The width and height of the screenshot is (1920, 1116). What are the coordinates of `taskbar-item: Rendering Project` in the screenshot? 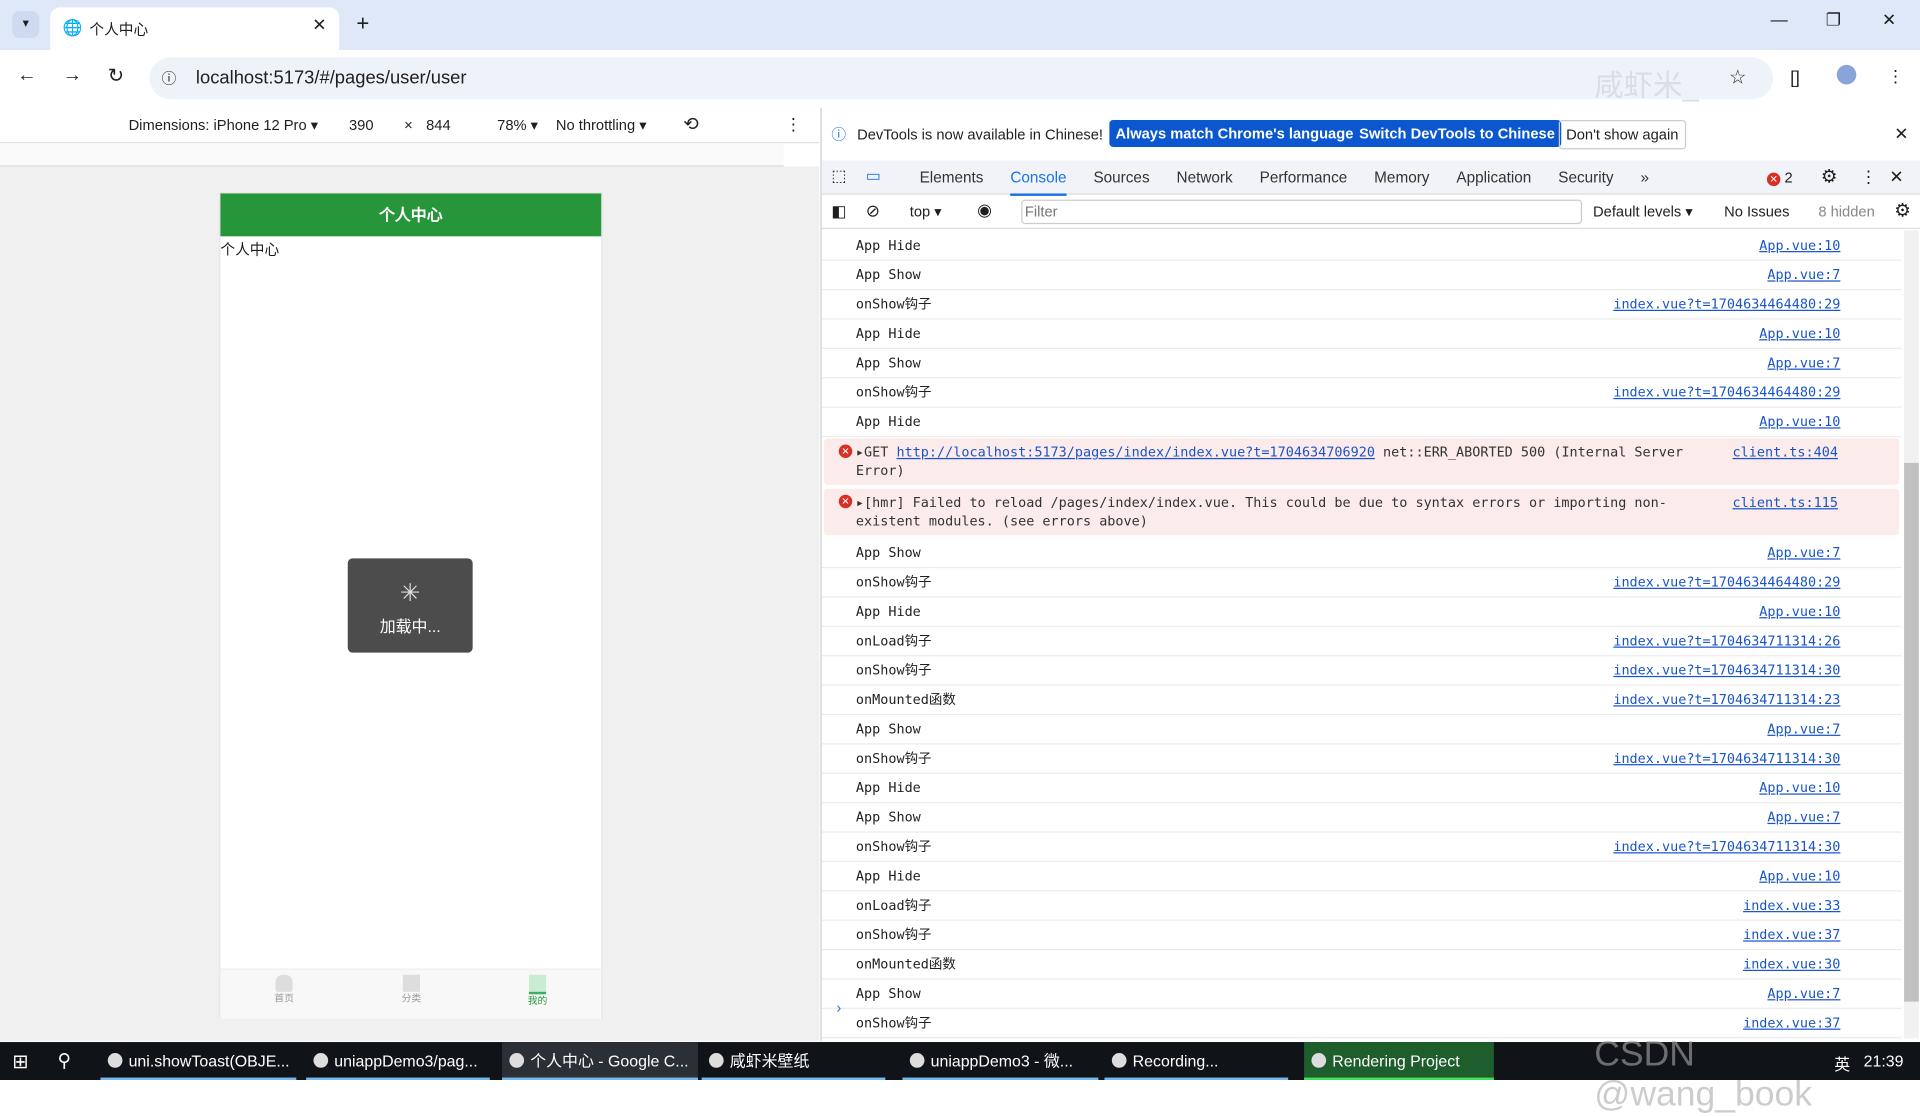 It's located at (1399, 1061).